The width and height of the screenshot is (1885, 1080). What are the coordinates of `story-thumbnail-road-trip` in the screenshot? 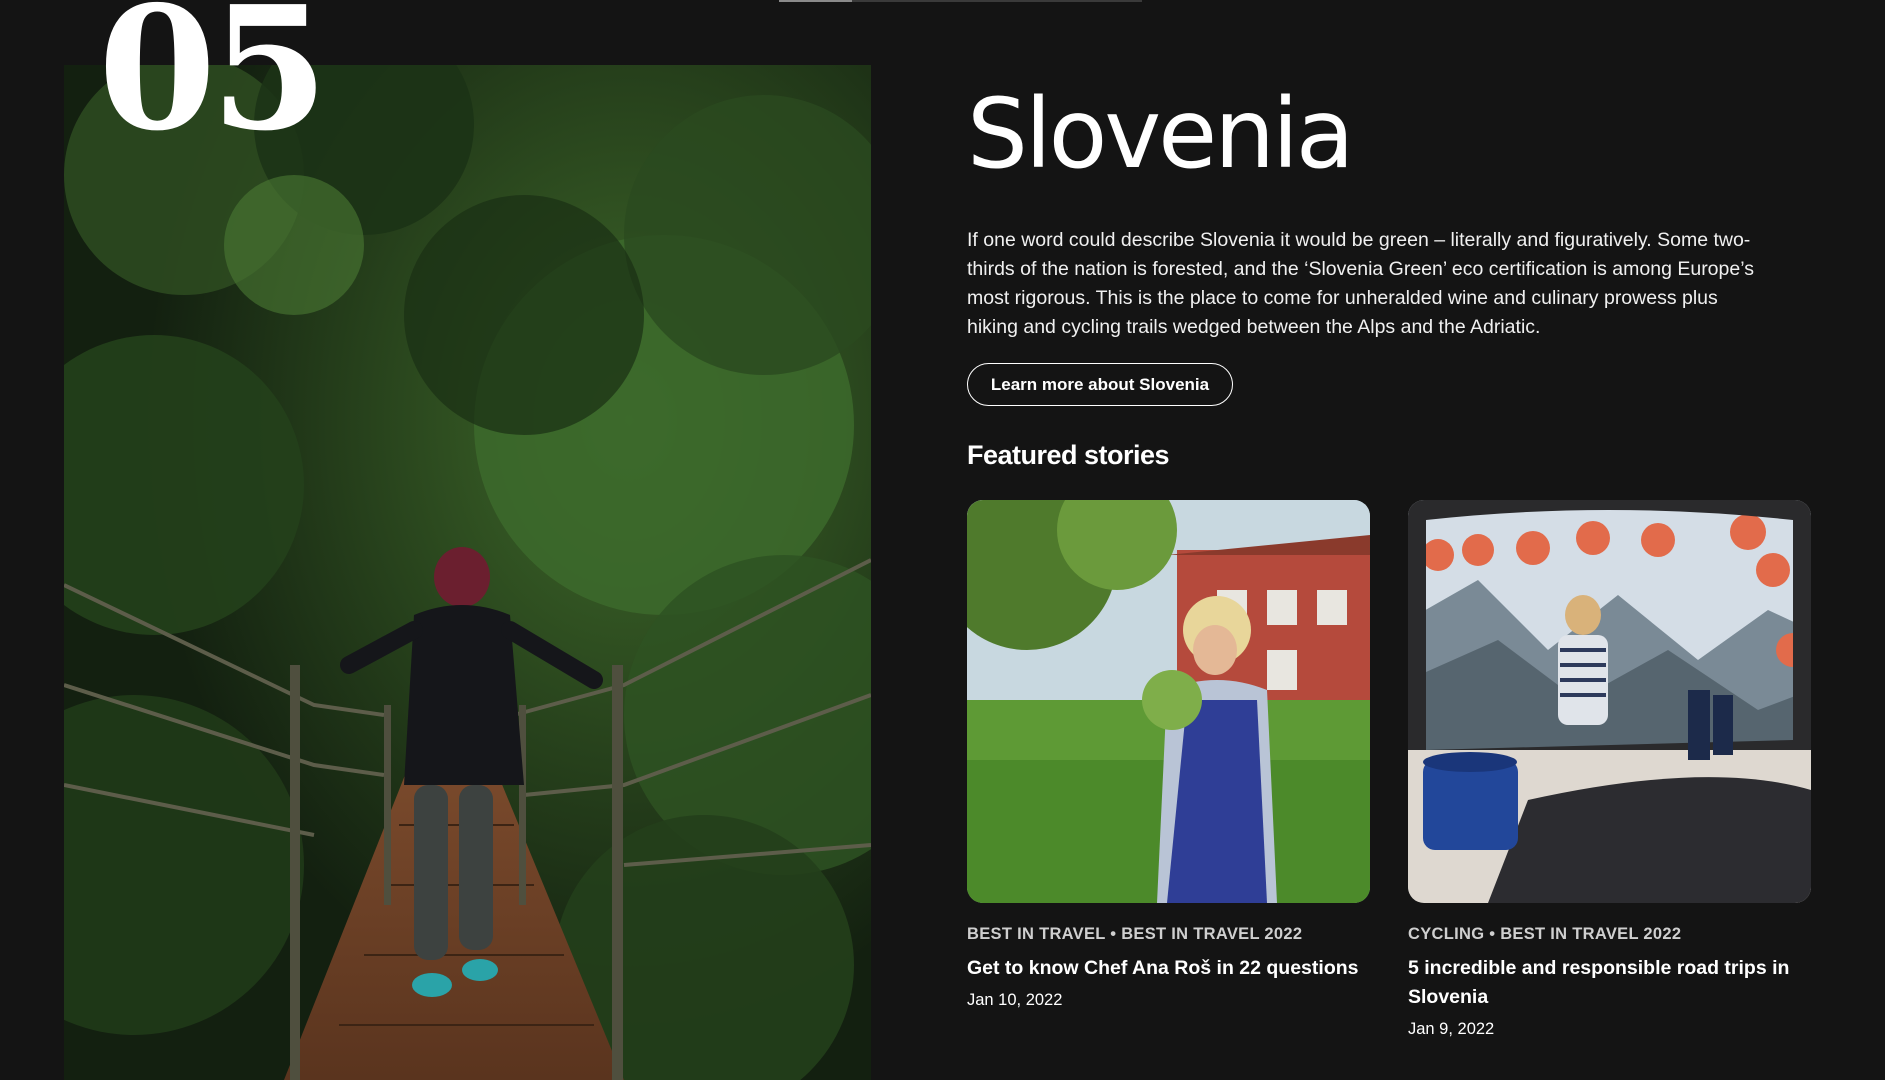 It's located at (1609, 701).